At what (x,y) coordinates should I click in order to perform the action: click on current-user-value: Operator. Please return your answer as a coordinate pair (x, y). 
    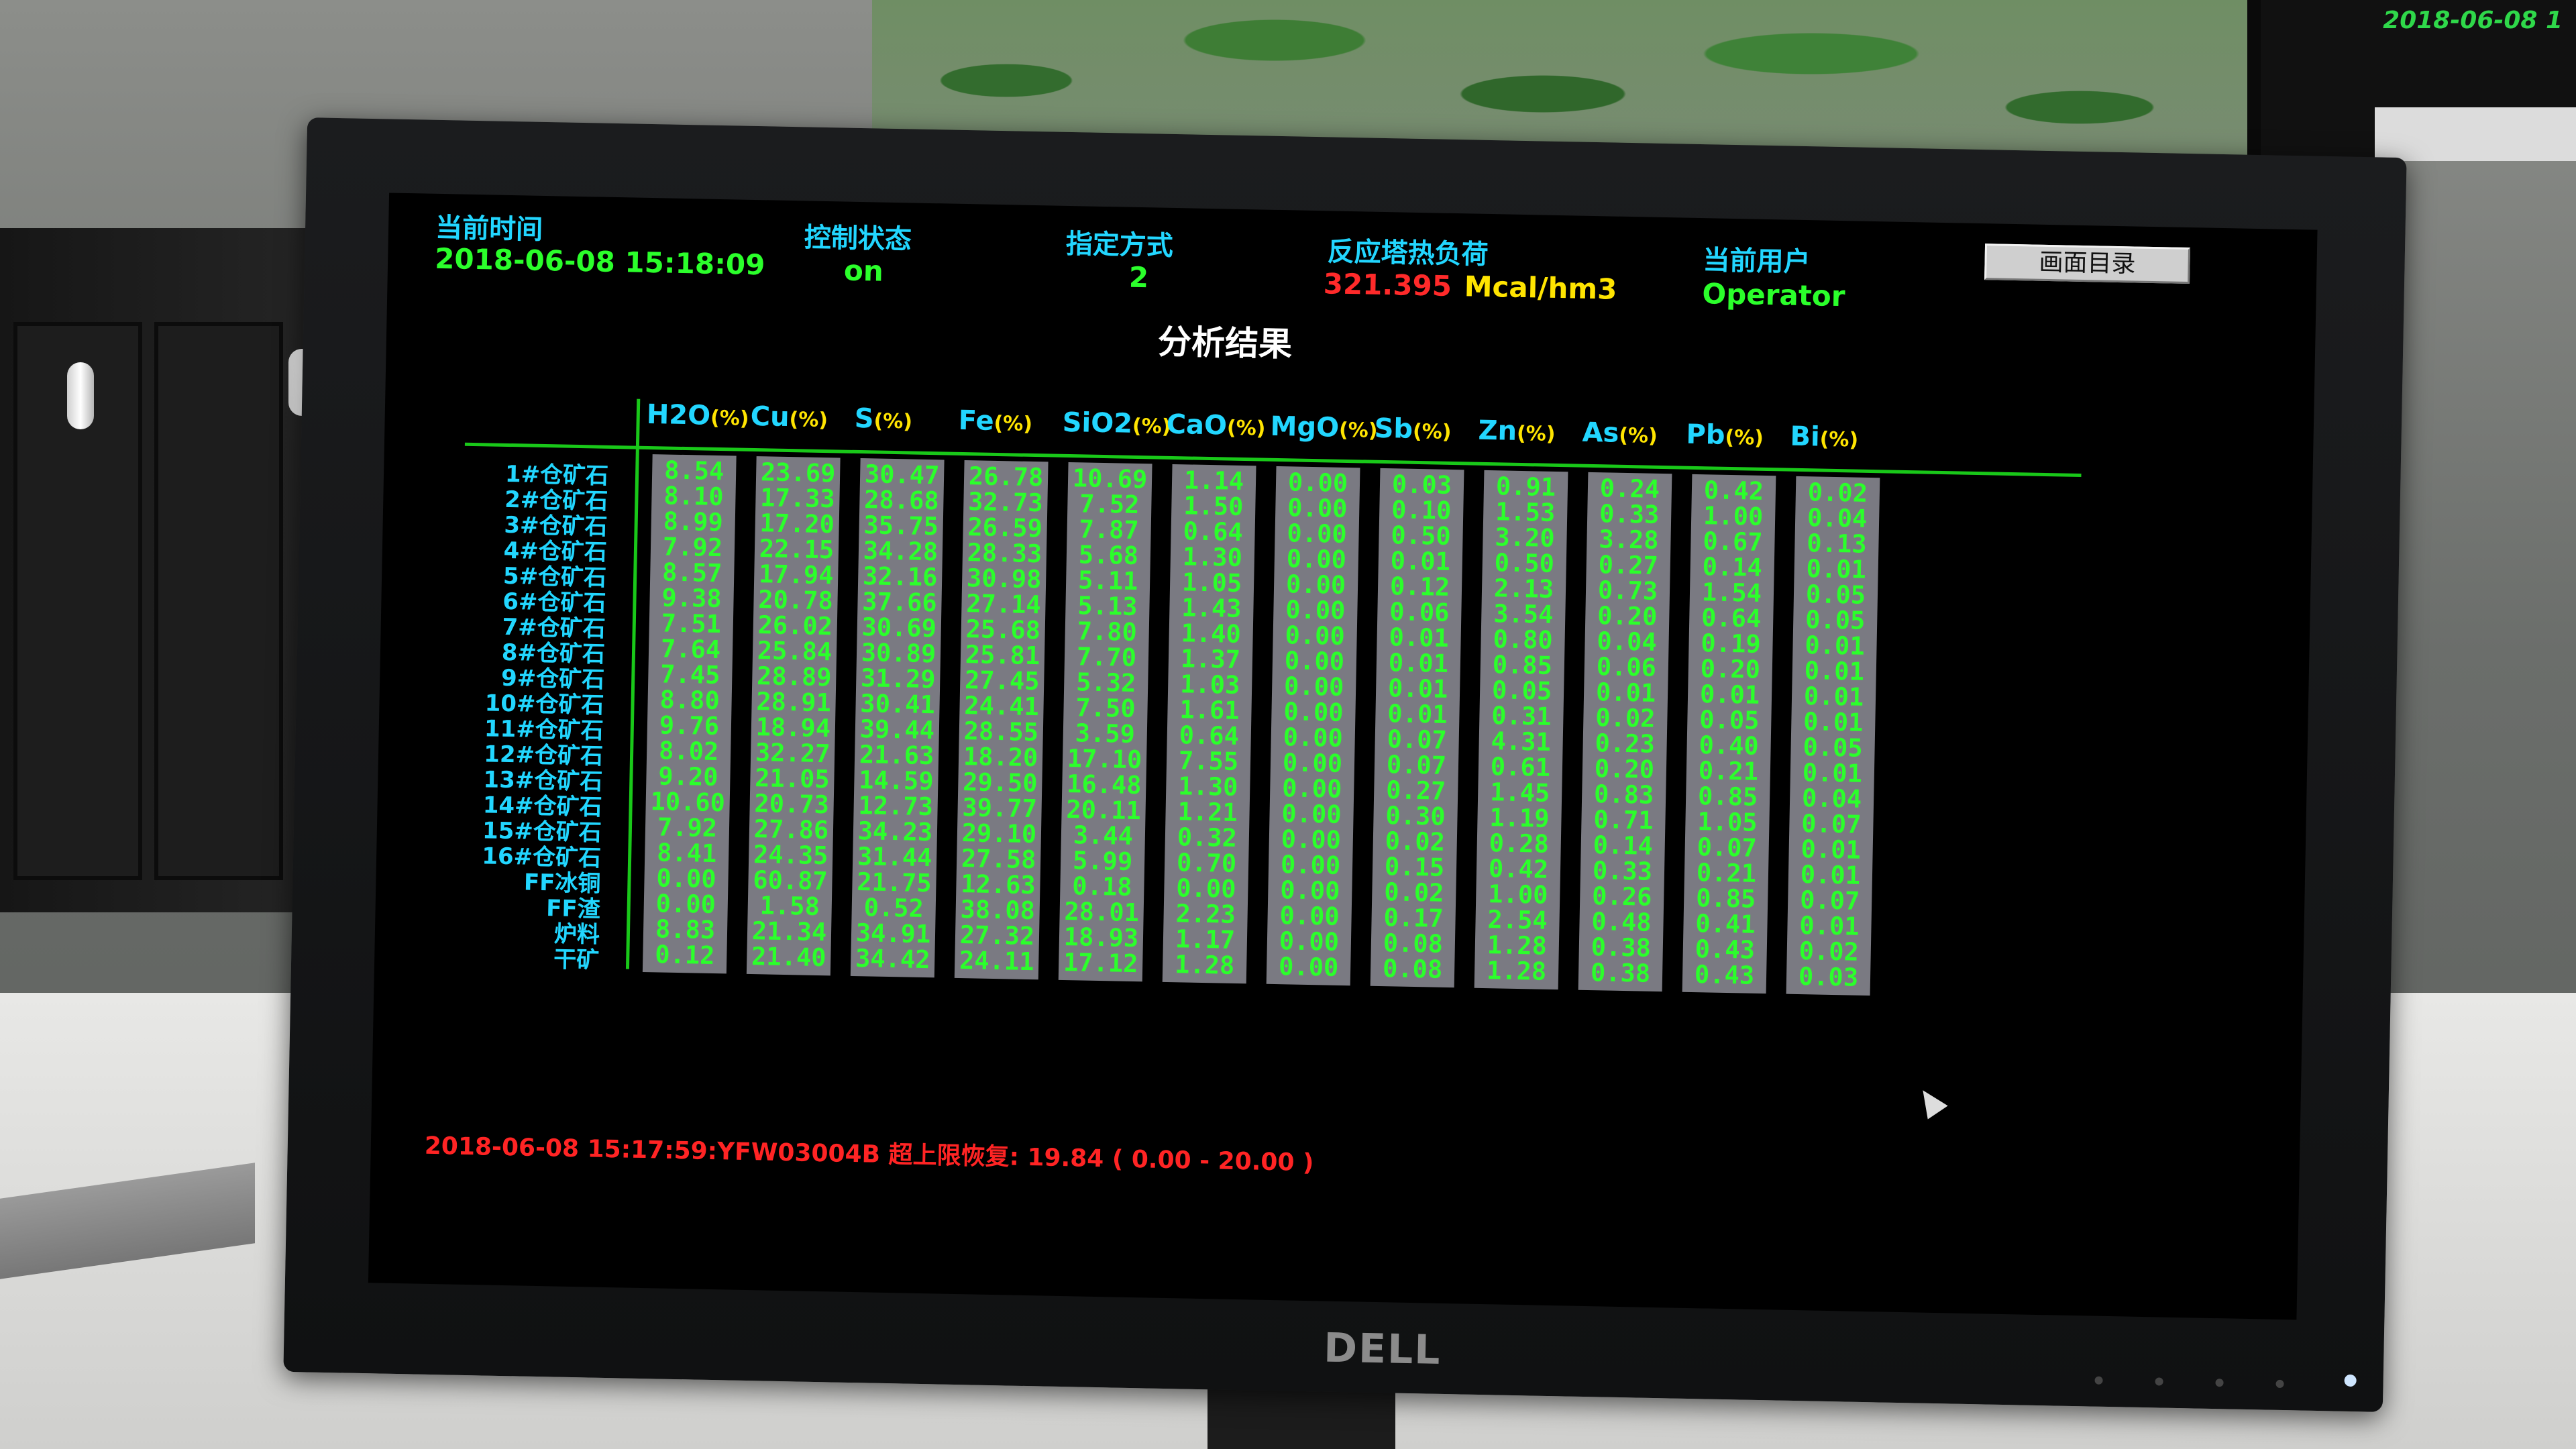
    Looking at the image, I should click on (1773, 295).